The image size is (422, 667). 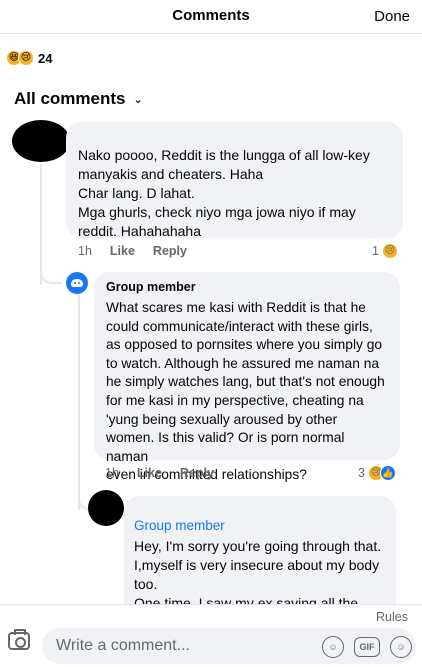 What do you see at coordinates (367, 647) in the screenshot?
I see `gif-icon: GIF` at bounding box center [367, 647].